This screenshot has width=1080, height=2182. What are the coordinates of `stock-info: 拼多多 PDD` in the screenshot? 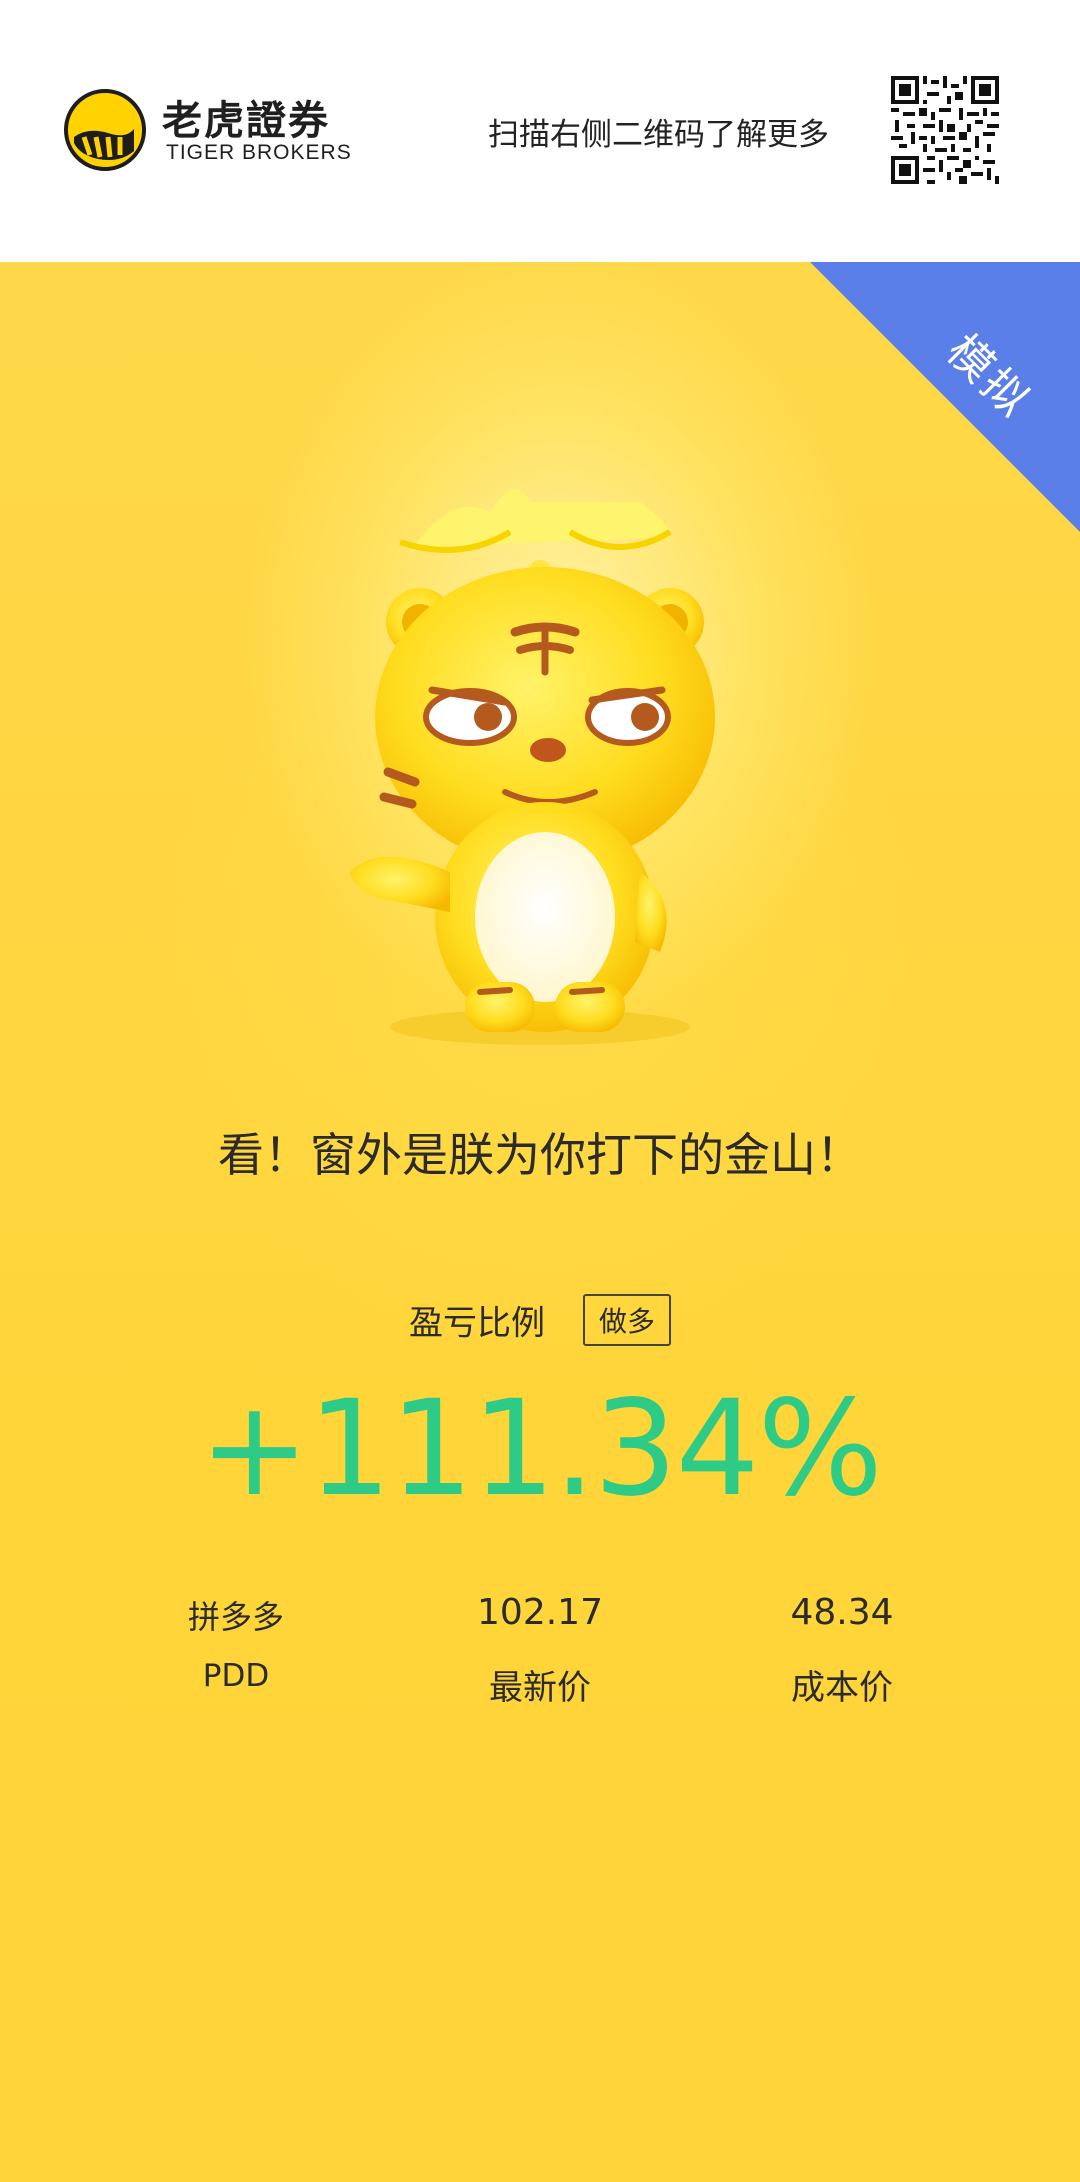 It's located at (236, 1643).